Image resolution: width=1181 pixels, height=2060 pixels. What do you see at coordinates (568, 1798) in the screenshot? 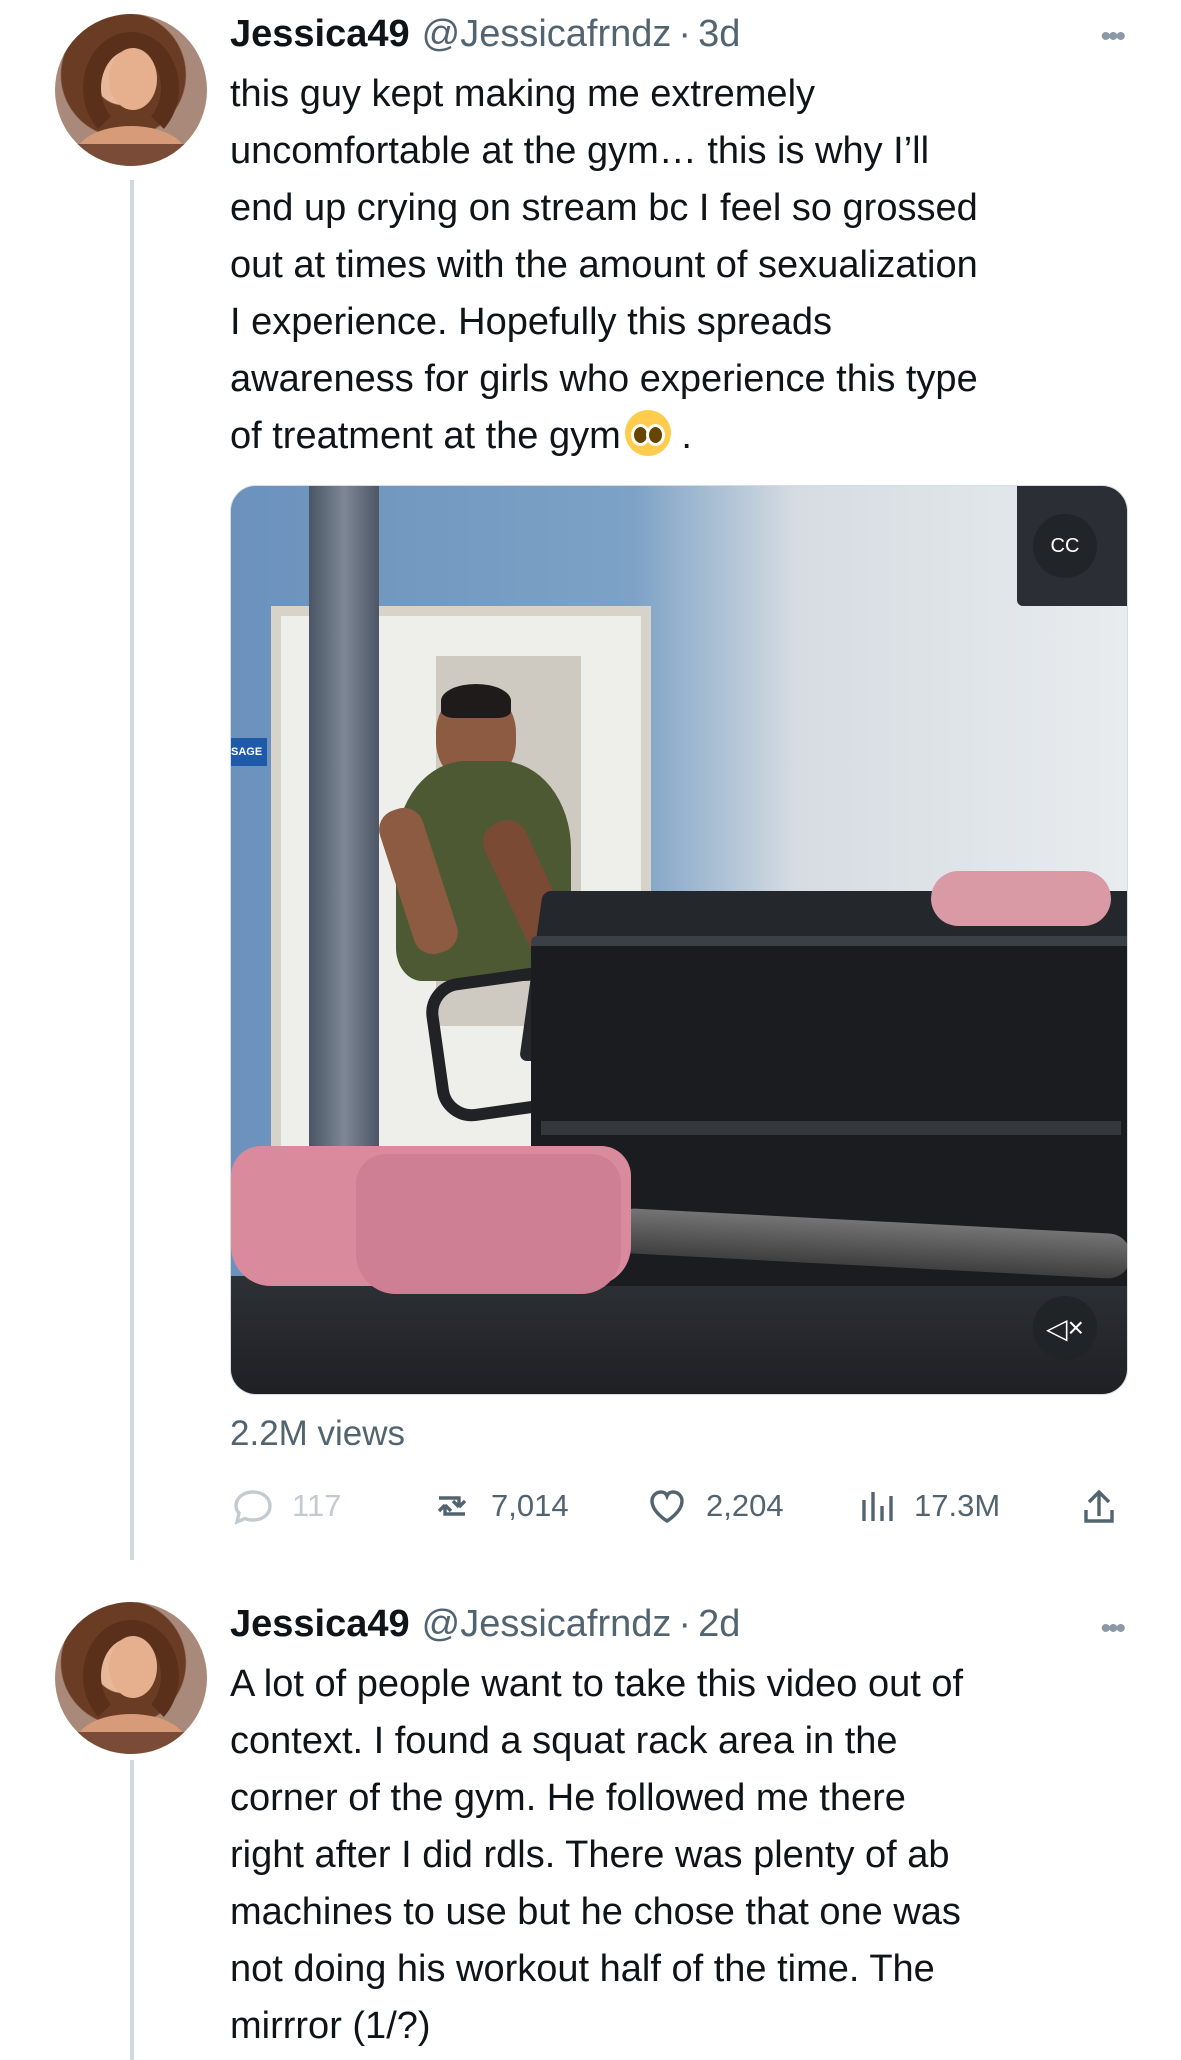
I see `text-line: corner of the gym. He followed me there` at bounding box center [568, 1798].